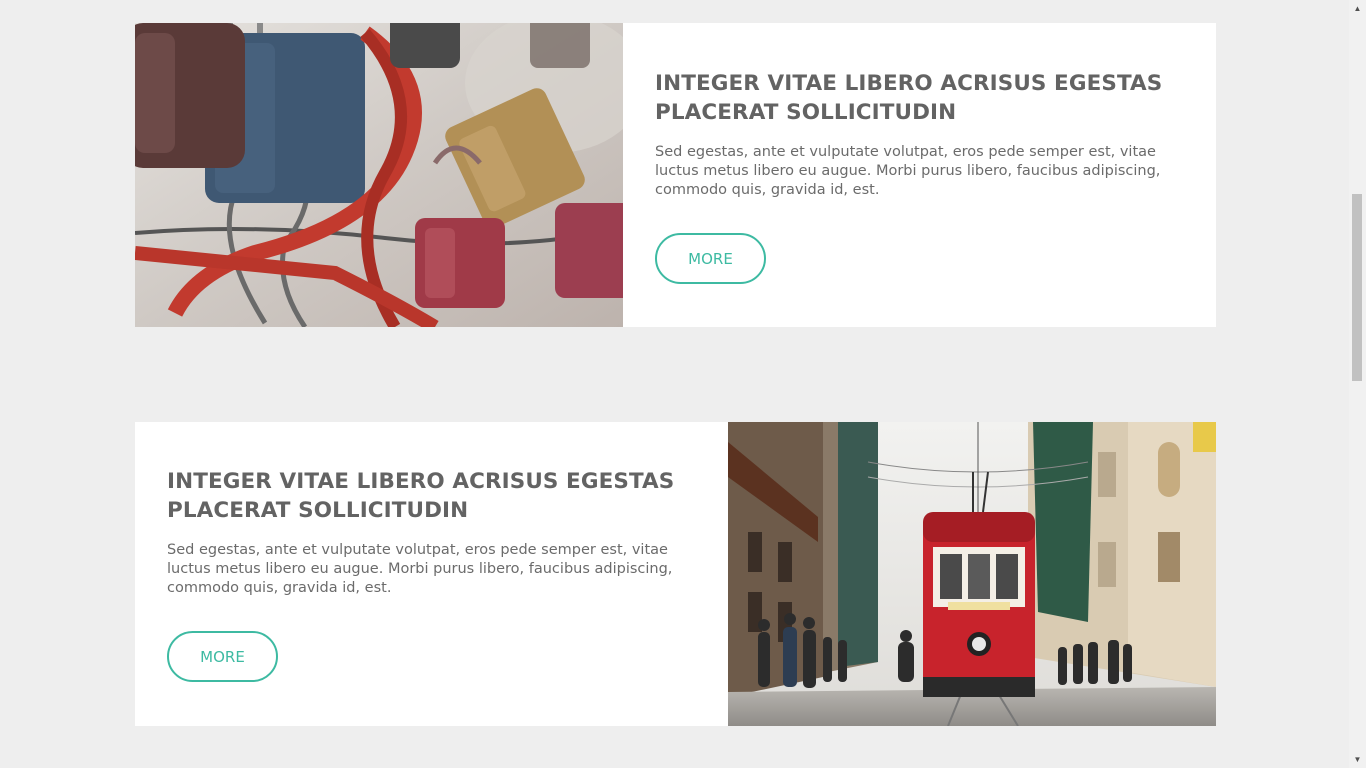 The image size is (1366, 768). Describe the element at coordinates (1357, 8) in the screenshot. I see `scroll-up-icon: ▲` at that location.